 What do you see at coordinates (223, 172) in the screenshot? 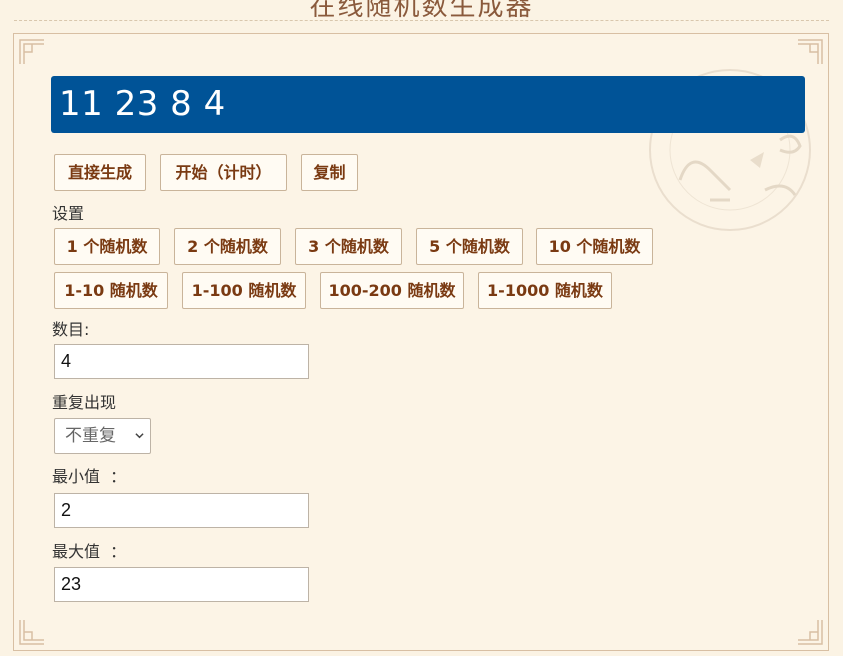
I see `start-timed-button: 开始（计时）` at bounding box center [223, 172].